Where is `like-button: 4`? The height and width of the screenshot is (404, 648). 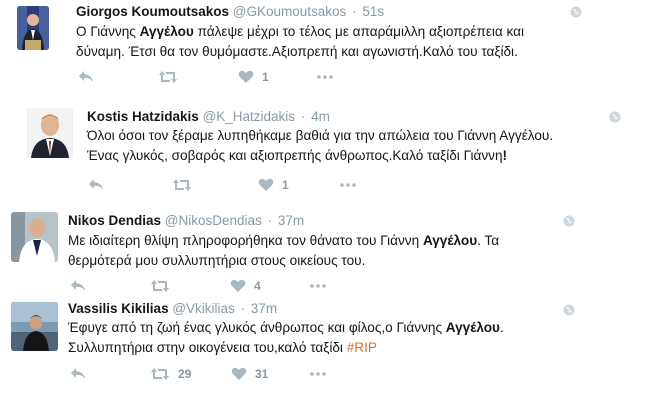 like-button: 4 is located at coordinates (245, 286).